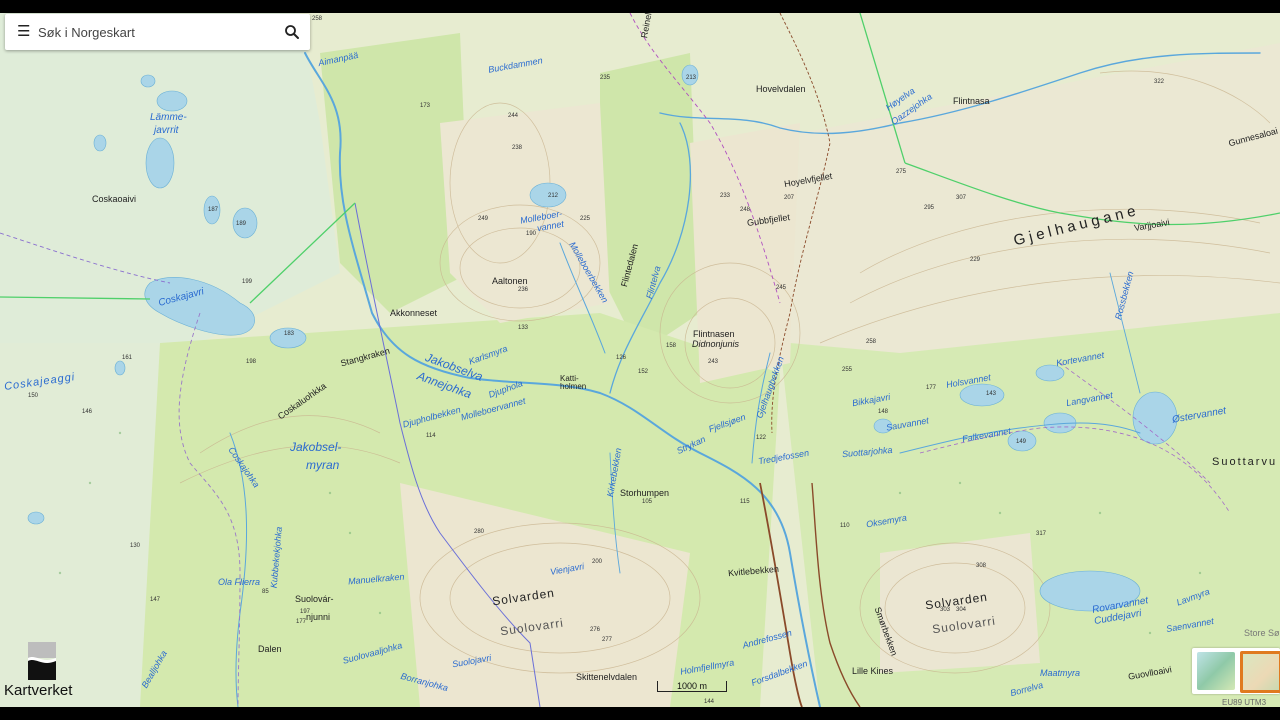 This screenshot has width=1280, height=720. I want to click on map-label-storesolv: Store Sølv, so click(1262, 633).